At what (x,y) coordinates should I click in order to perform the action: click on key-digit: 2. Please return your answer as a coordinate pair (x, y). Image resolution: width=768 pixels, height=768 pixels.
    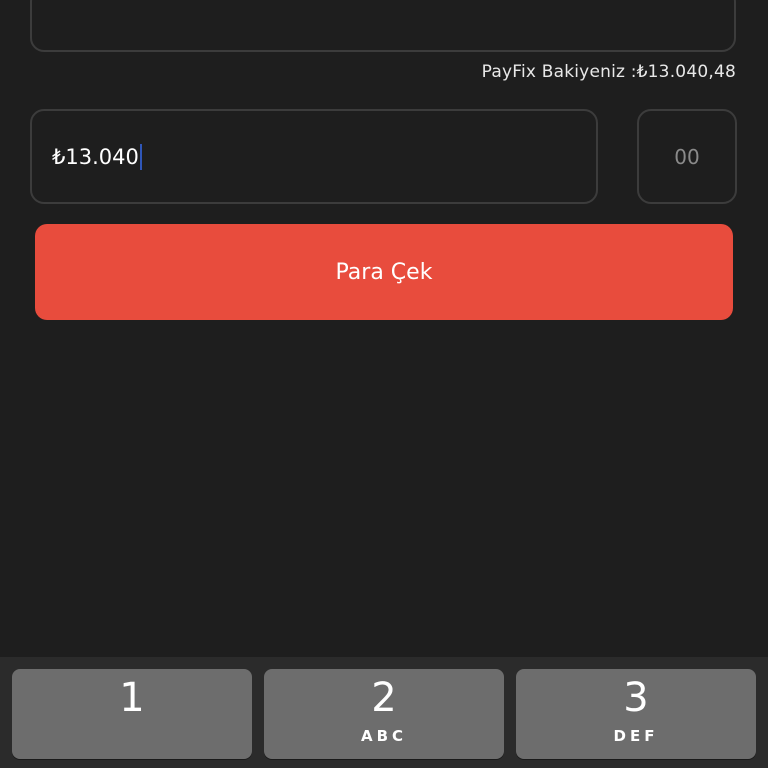
    Looking at the image, I should click on (384, 698).